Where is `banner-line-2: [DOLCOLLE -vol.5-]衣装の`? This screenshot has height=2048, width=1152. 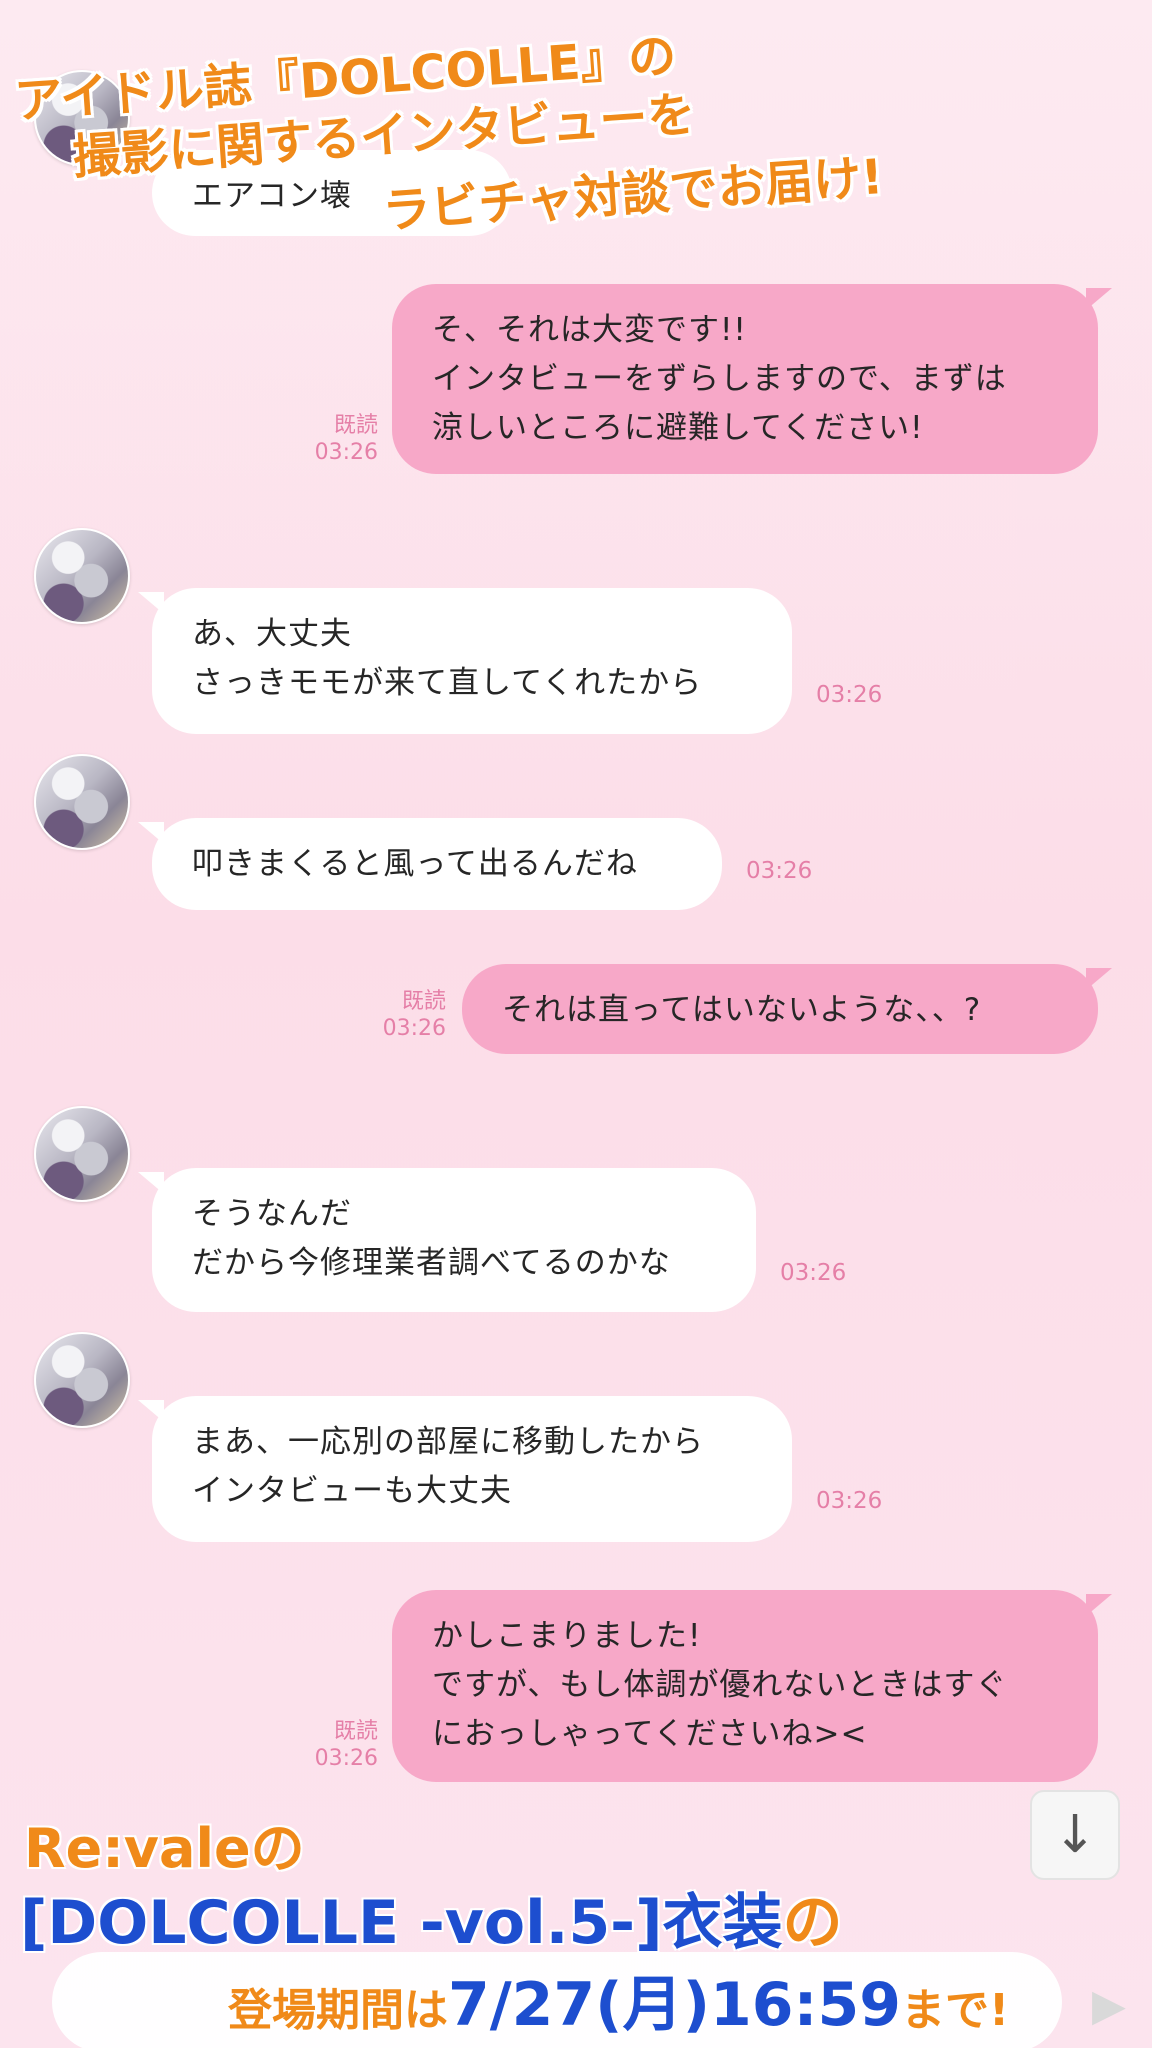
banner-line-2: [DOLCOLLE -vol.5-]衣装の is located at coordinates (431, 1917).